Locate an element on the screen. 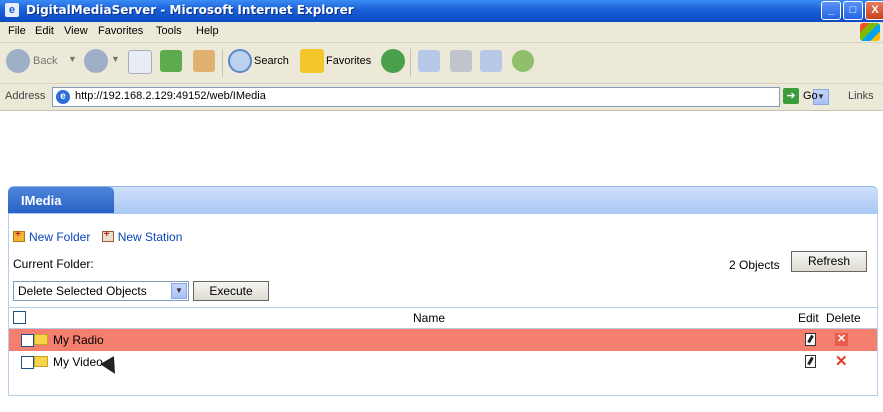 The image size is (883, 412). go-arrow-icon: ➔ is located at coordinates (791, 96).